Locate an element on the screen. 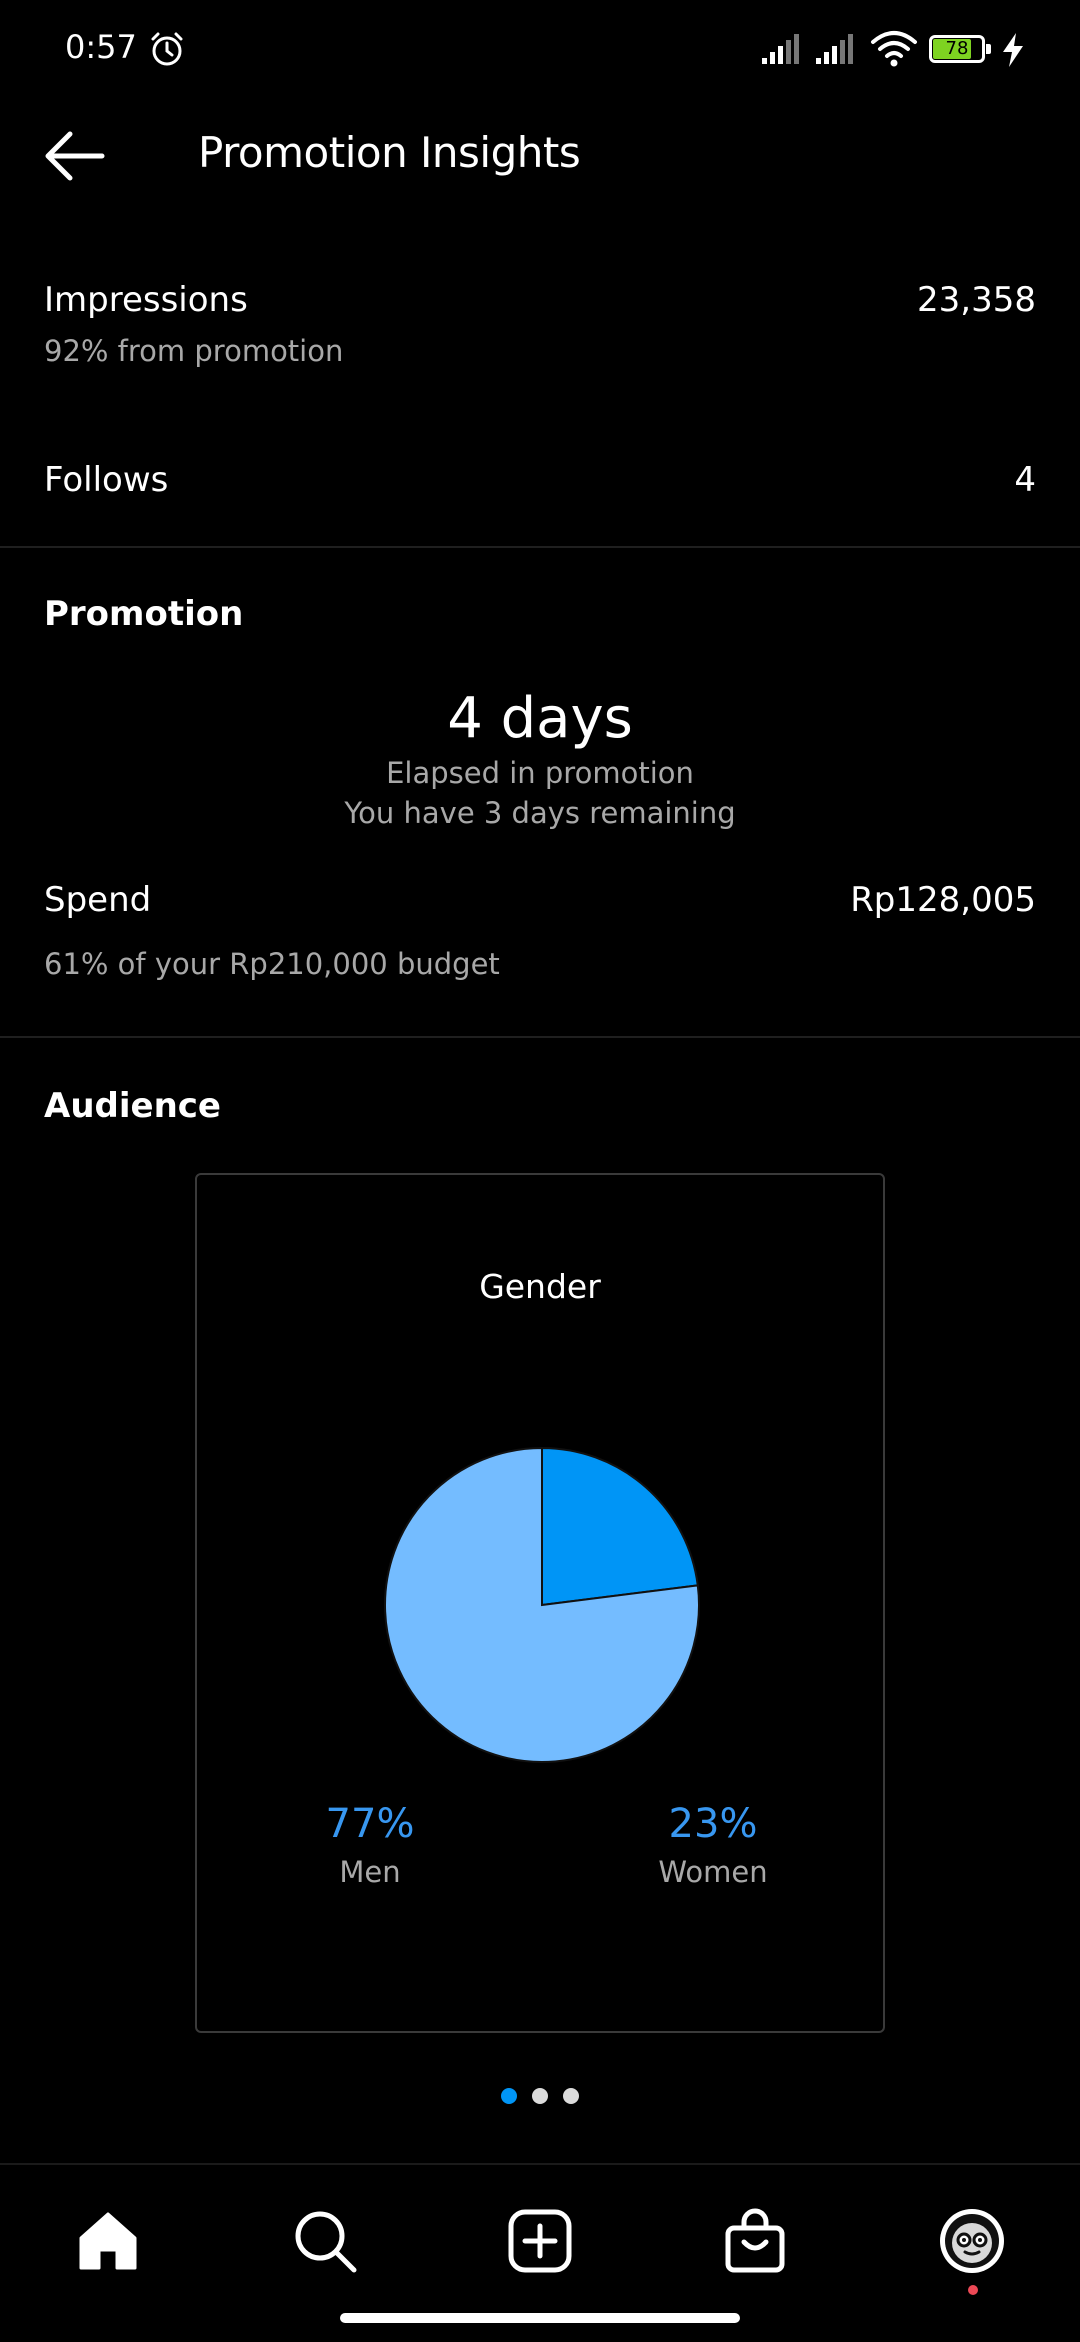  wifi-icon is located at coordinates (894, 49).